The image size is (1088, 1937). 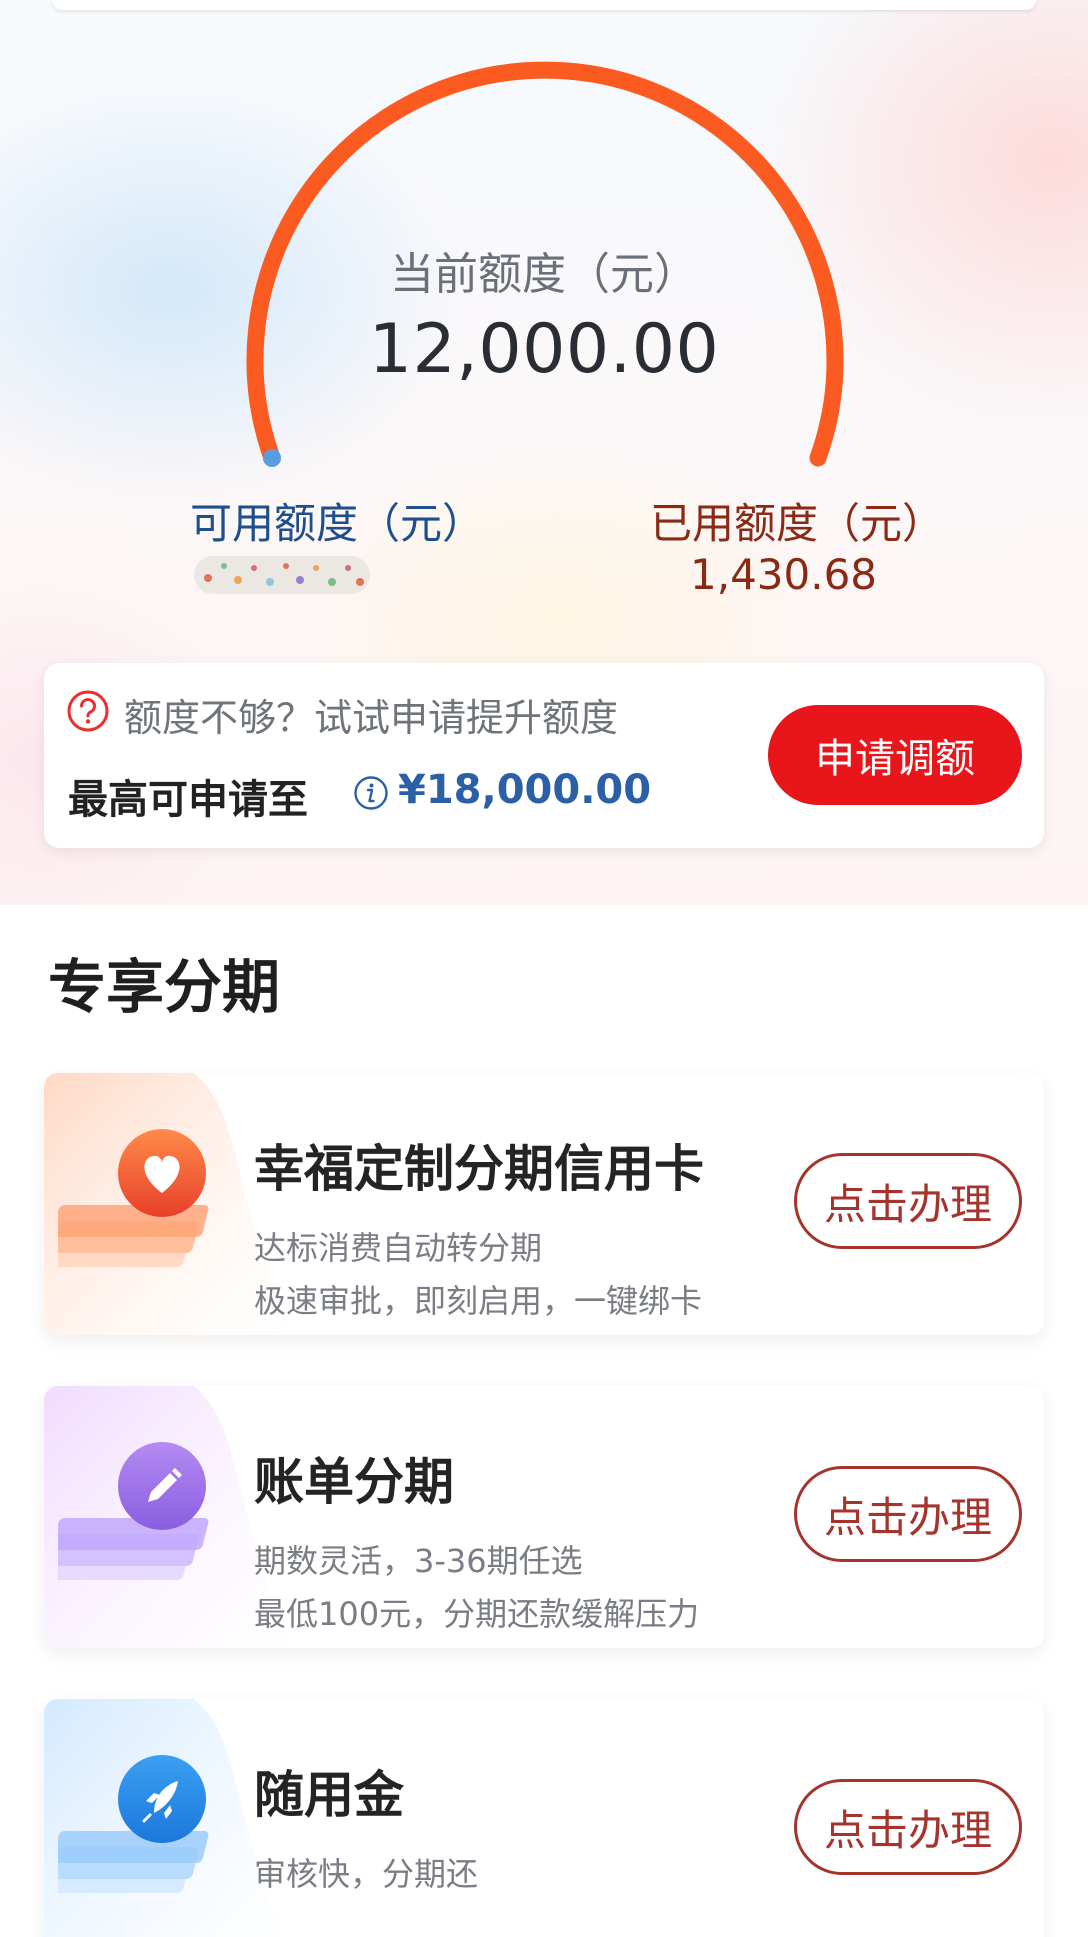 What do you see at coordinates (478, 1301) in the screenshot?
I see `product-desc-line2: 极速审批，即刻启用，一键绑卡` at bounding box center [478, 1301].